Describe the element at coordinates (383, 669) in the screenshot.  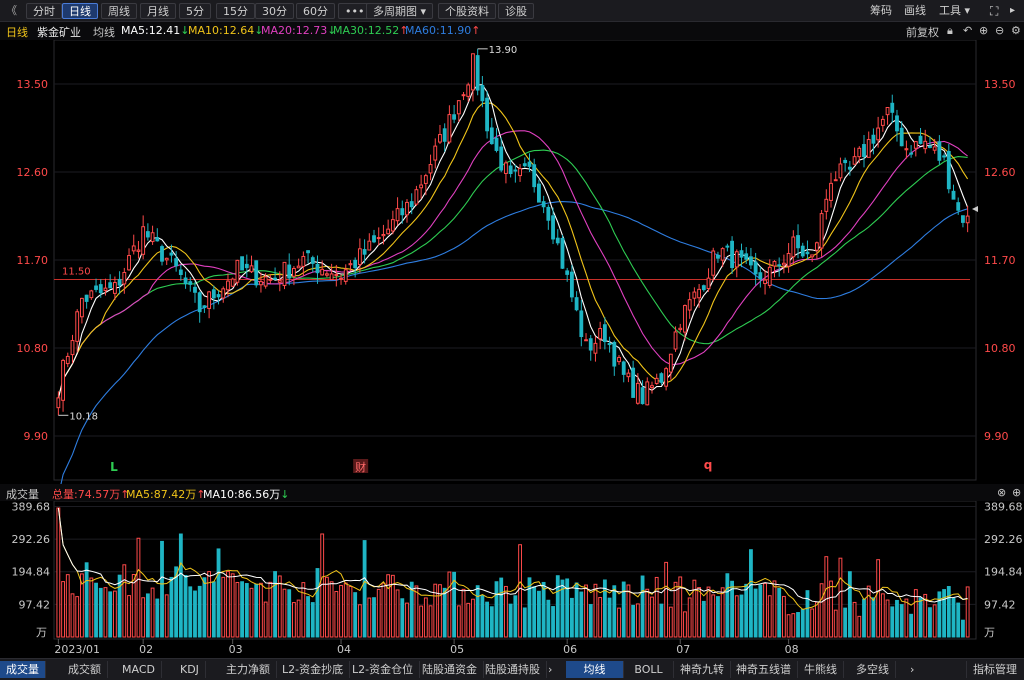
I see `tab-l2-position: L2-资金仓位` at that location.